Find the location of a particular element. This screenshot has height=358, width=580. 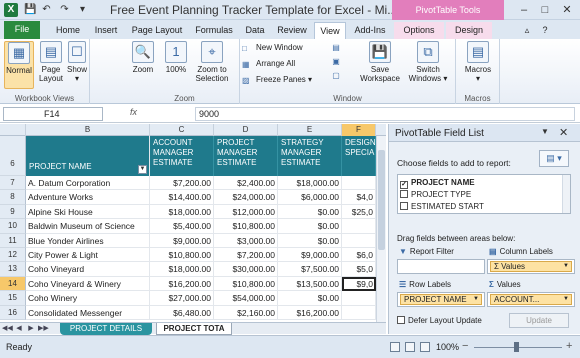

new-window-button: □ New Window is located at coordinates (272, 48).